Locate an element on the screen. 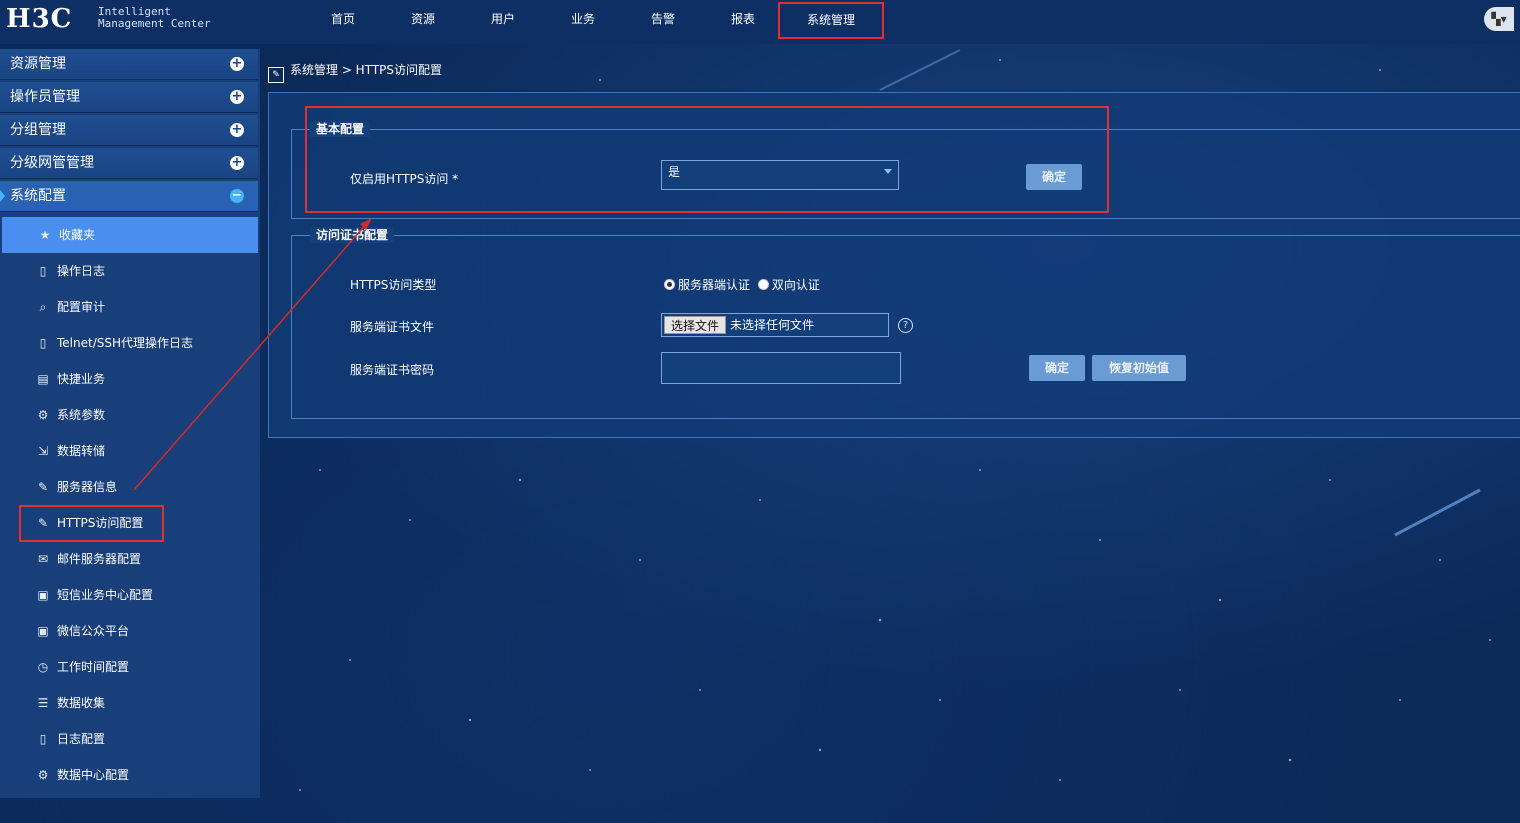 The width and height of the screenshot is (1520, 823). nav-business: 业务 is located at coordinates (583, 20).